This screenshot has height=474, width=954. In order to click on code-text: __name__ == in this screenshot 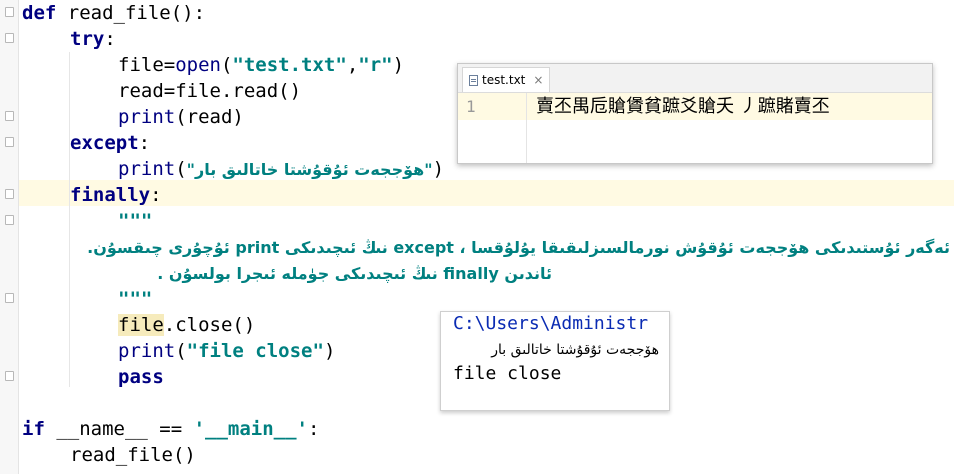, I will do `click(119, 429)`.